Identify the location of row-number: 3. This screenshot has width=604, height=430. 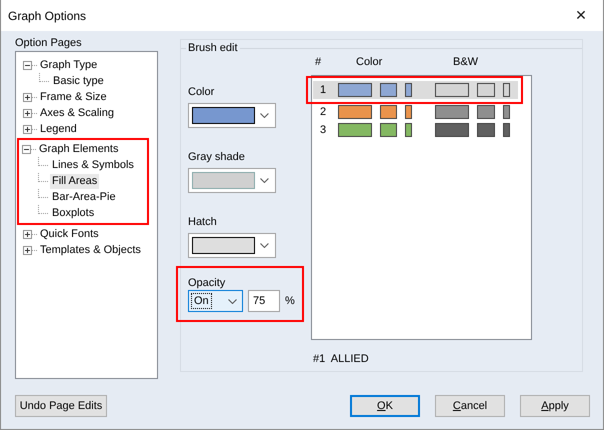
(323, 130).